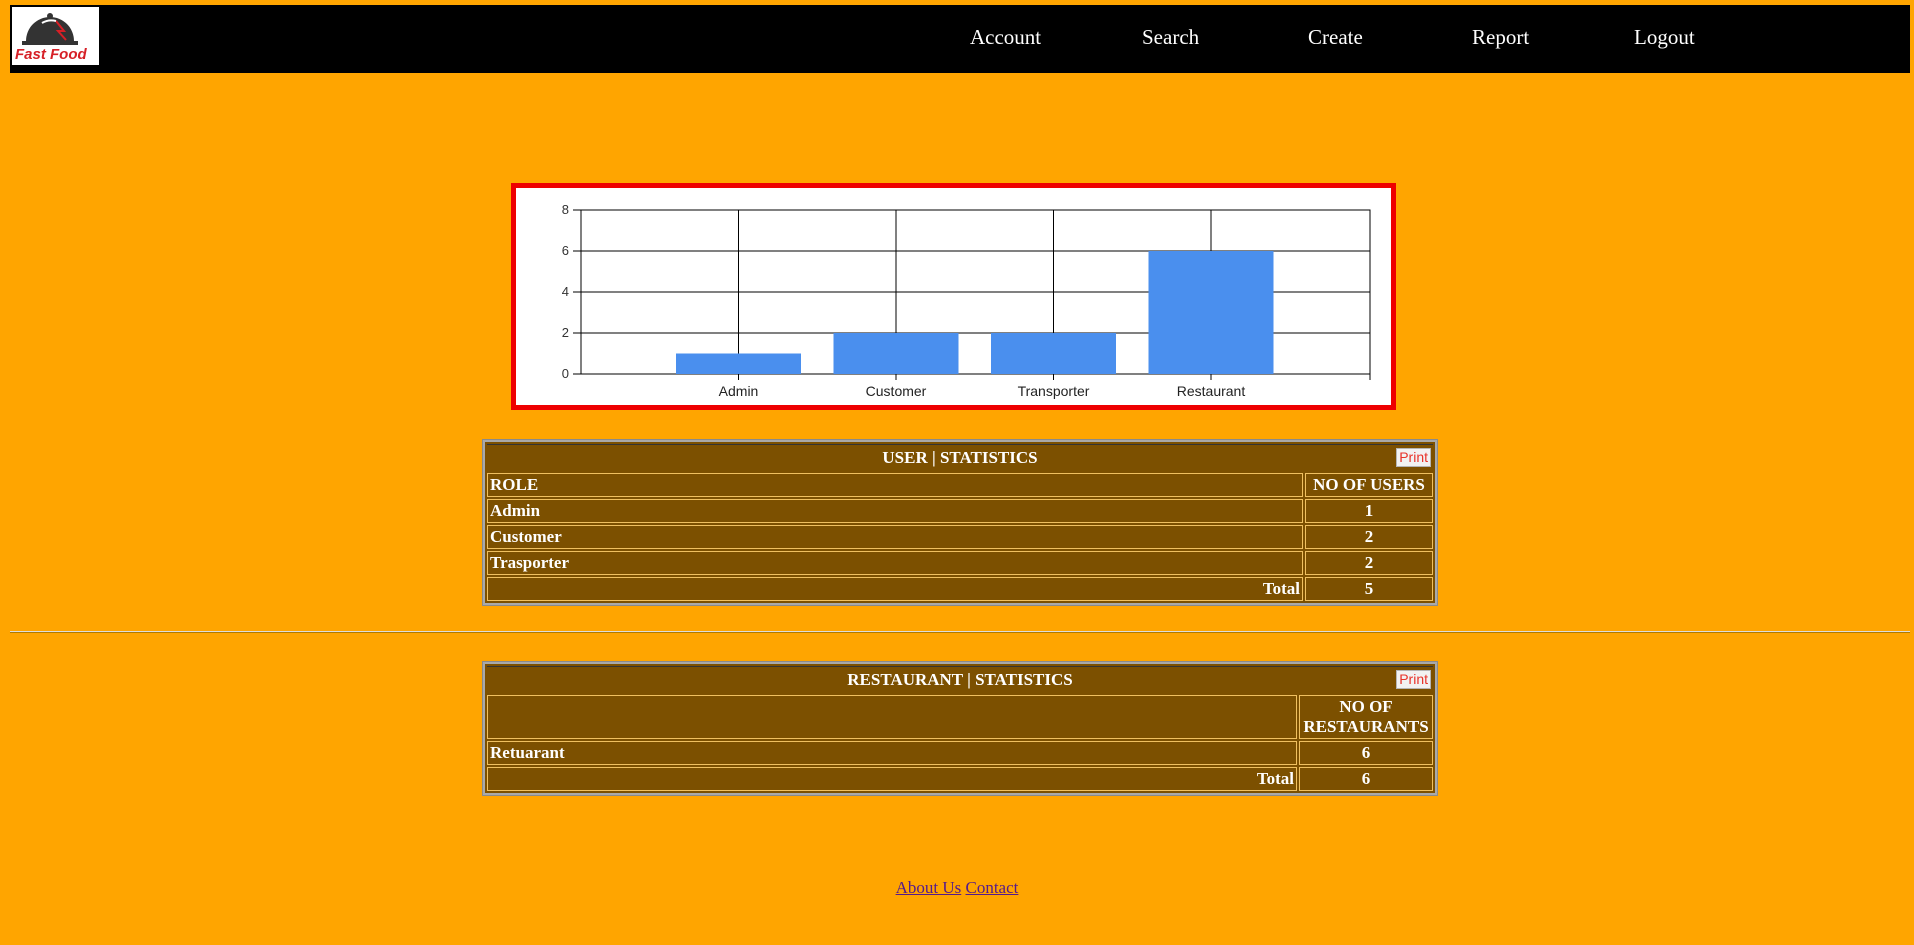  What do you see at coordinates (1369, 589) in the screenshot?
I see `total-value: 5` at bounding box center [1369, 589].